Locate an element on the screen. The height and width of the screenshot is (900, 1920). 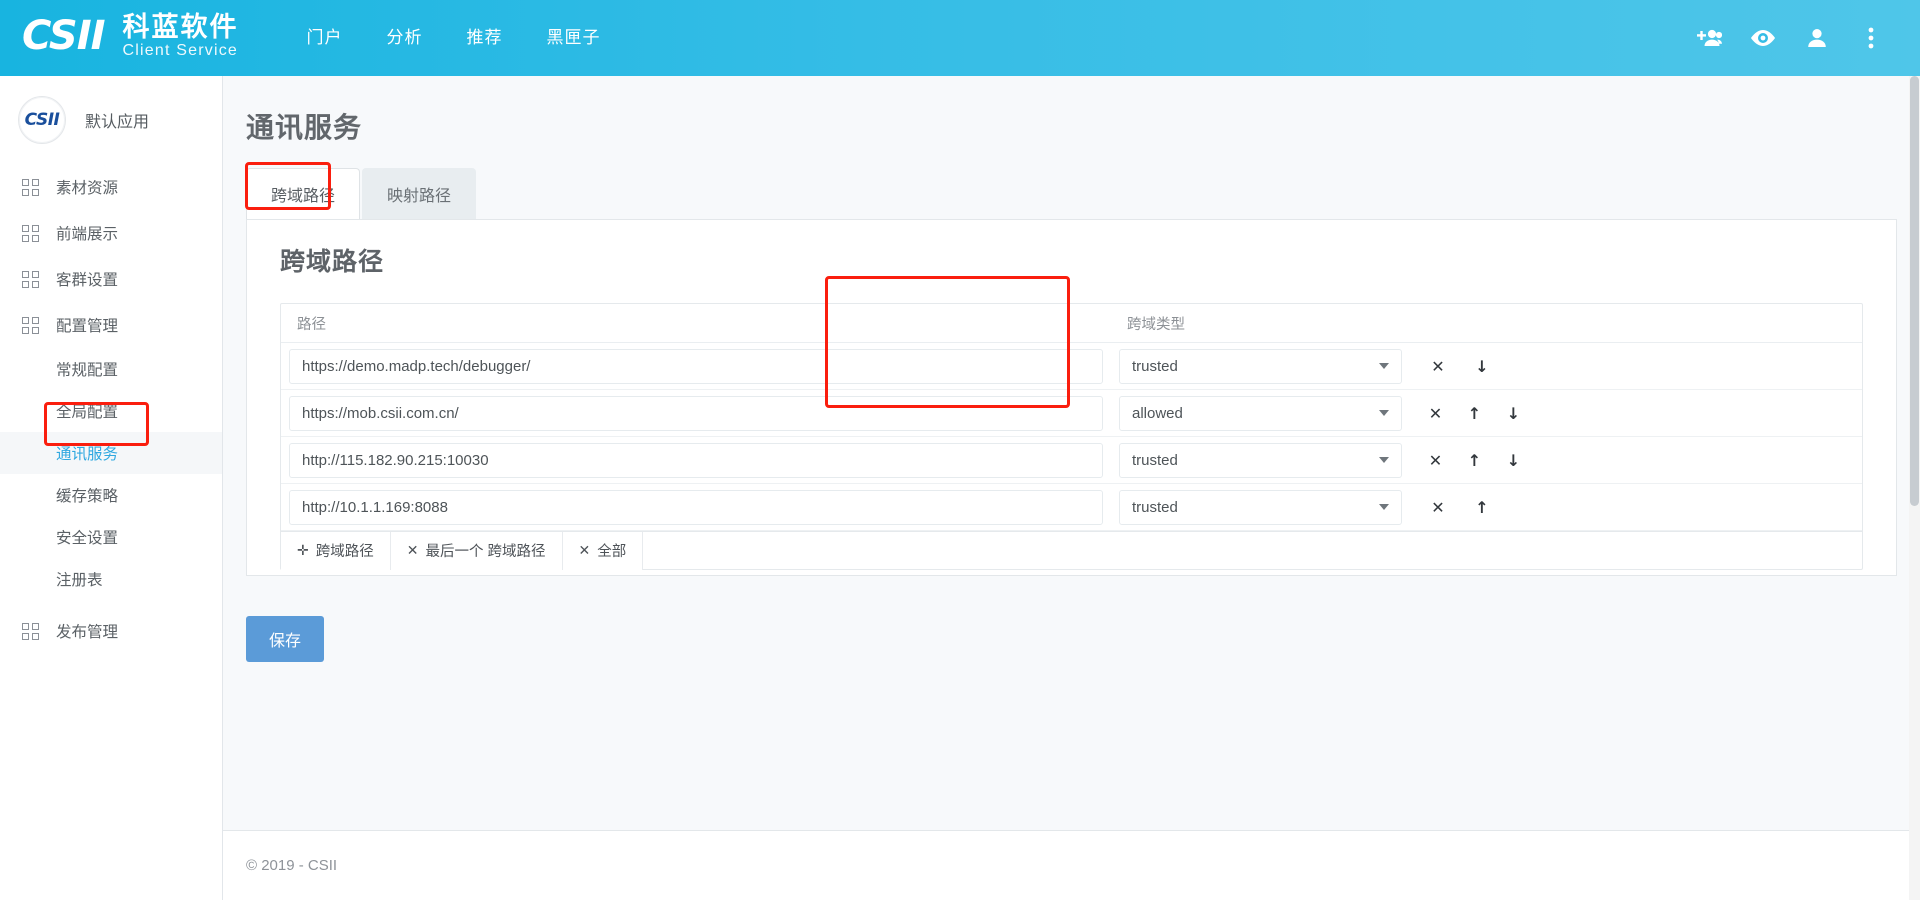
sidebar-item-general-config: 常规配置 is located at coordinates (111, 369).